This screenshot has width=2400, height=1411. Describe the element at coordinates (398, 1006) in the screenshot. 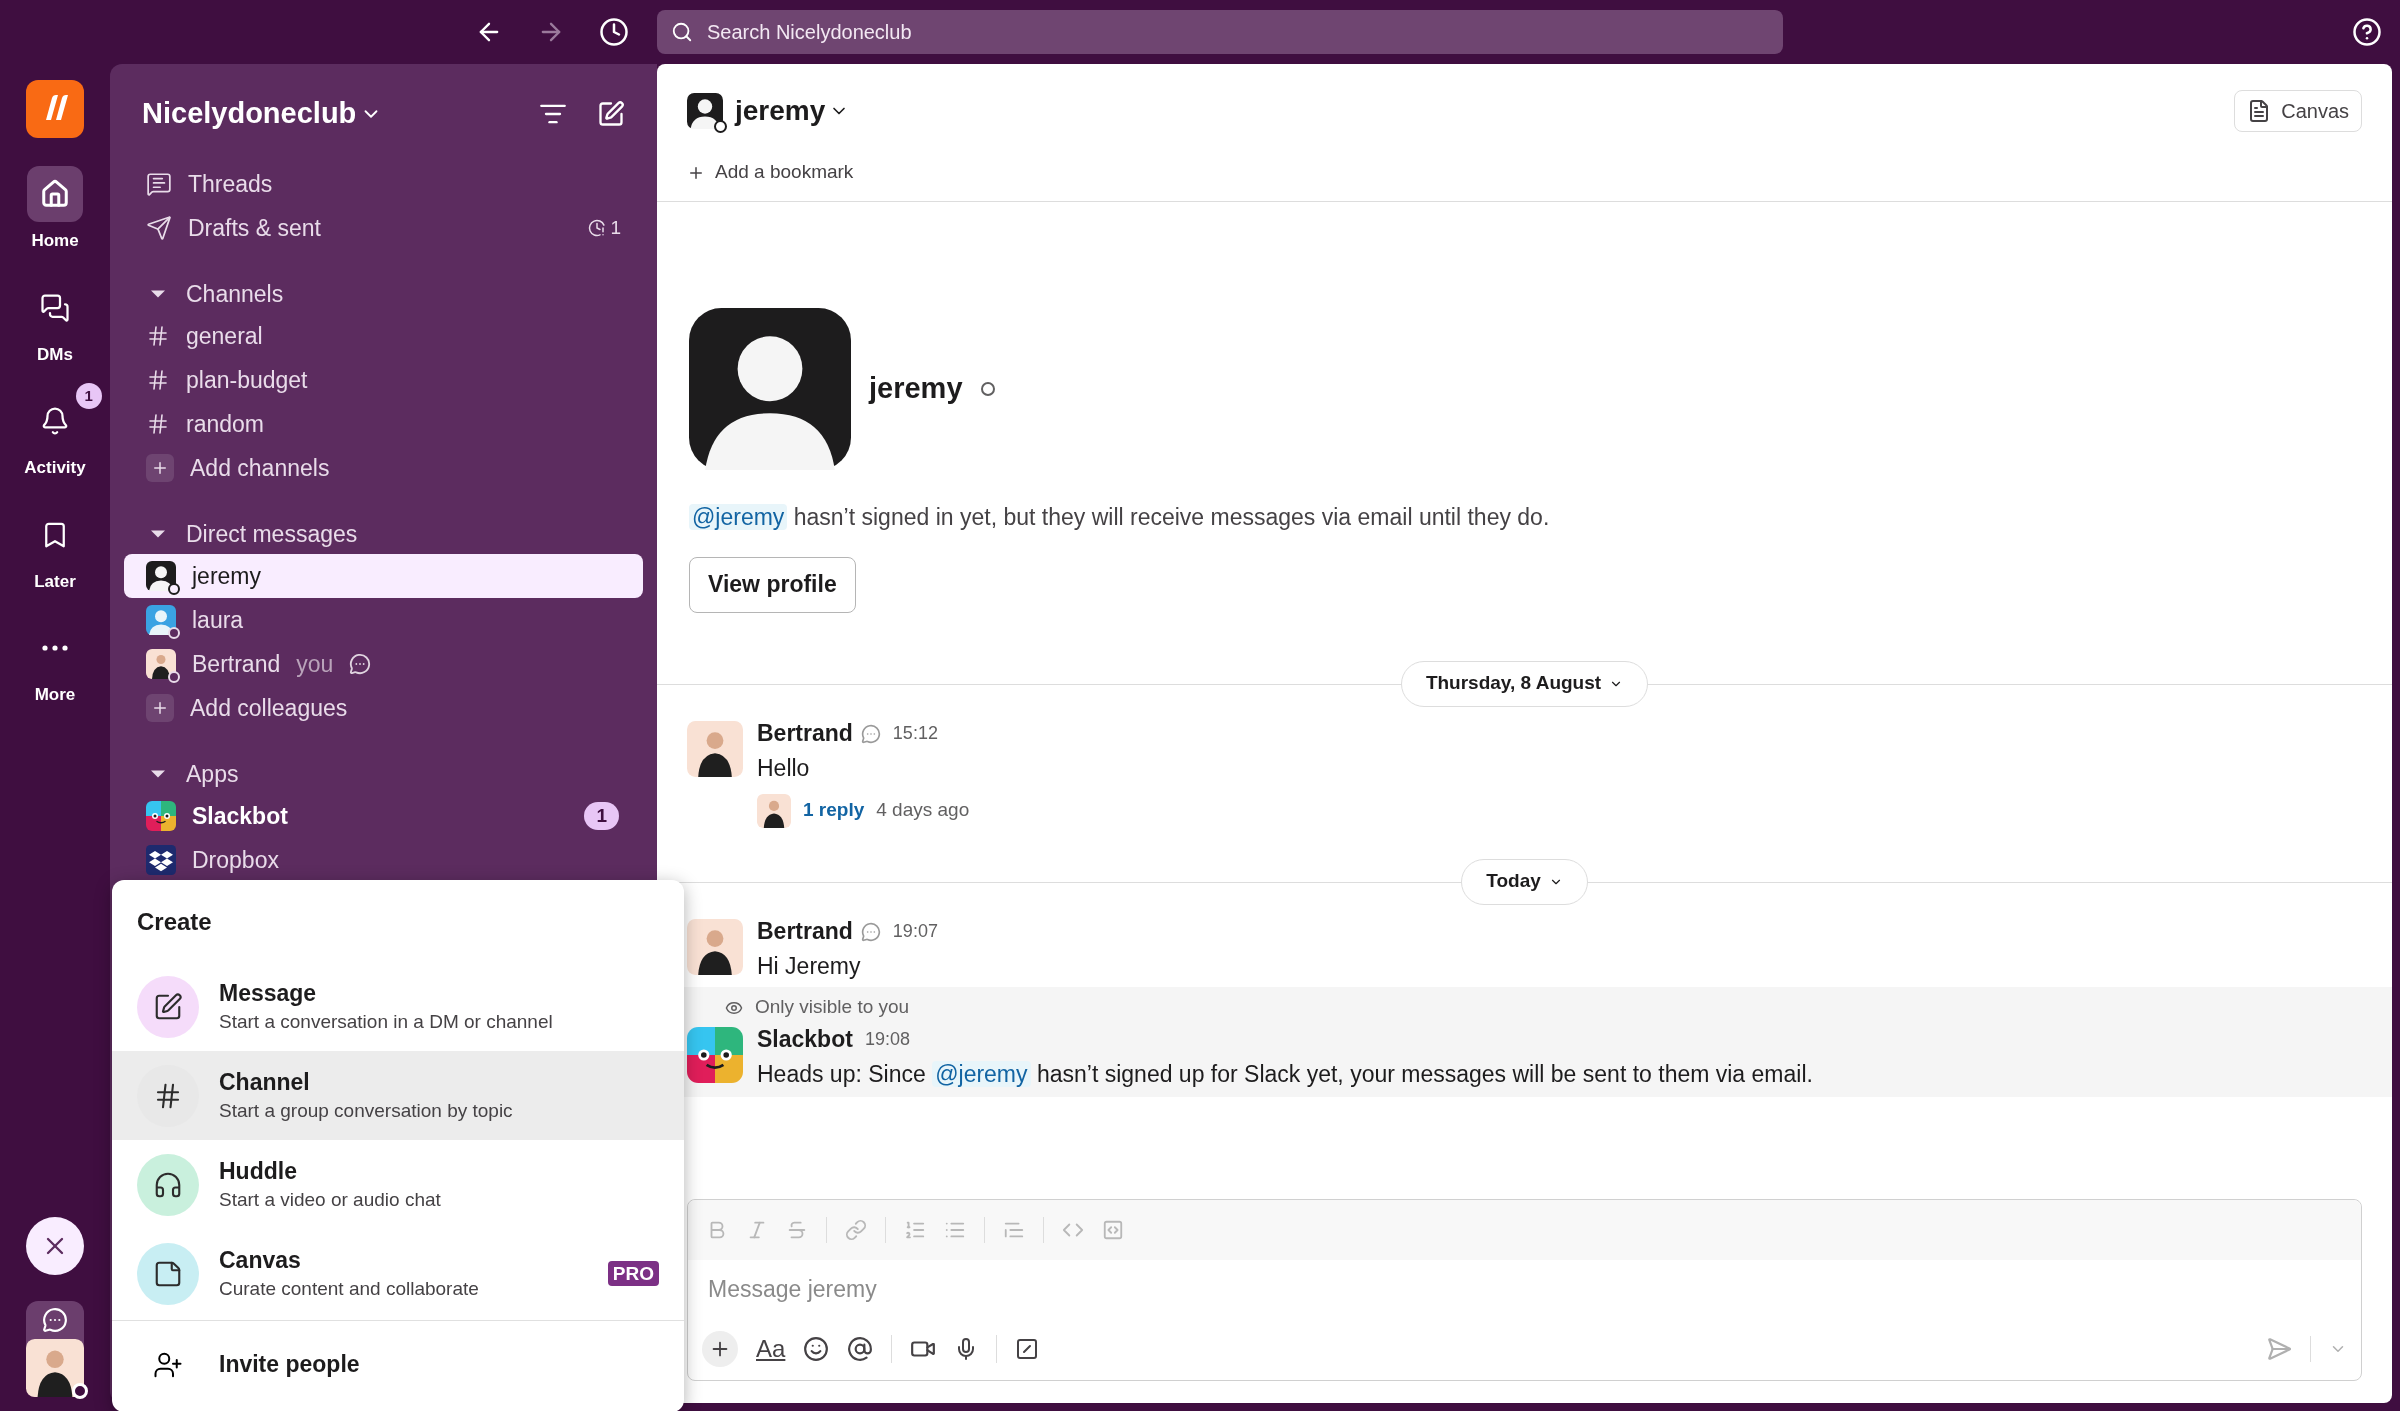

I see `menu-item: Message Start a conversation in a DM or channel` at that location.